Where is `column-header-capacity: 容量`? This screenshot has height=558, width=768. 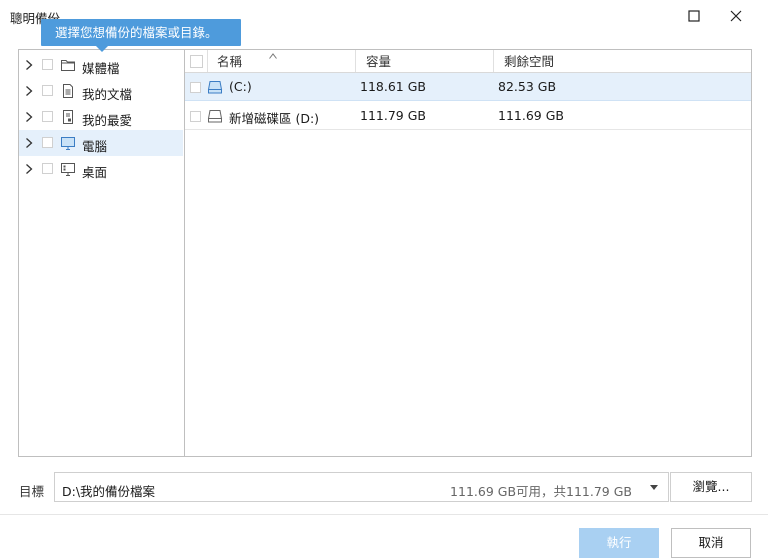 column-header-capacity: 容量 is located at coordinates (378, 61).